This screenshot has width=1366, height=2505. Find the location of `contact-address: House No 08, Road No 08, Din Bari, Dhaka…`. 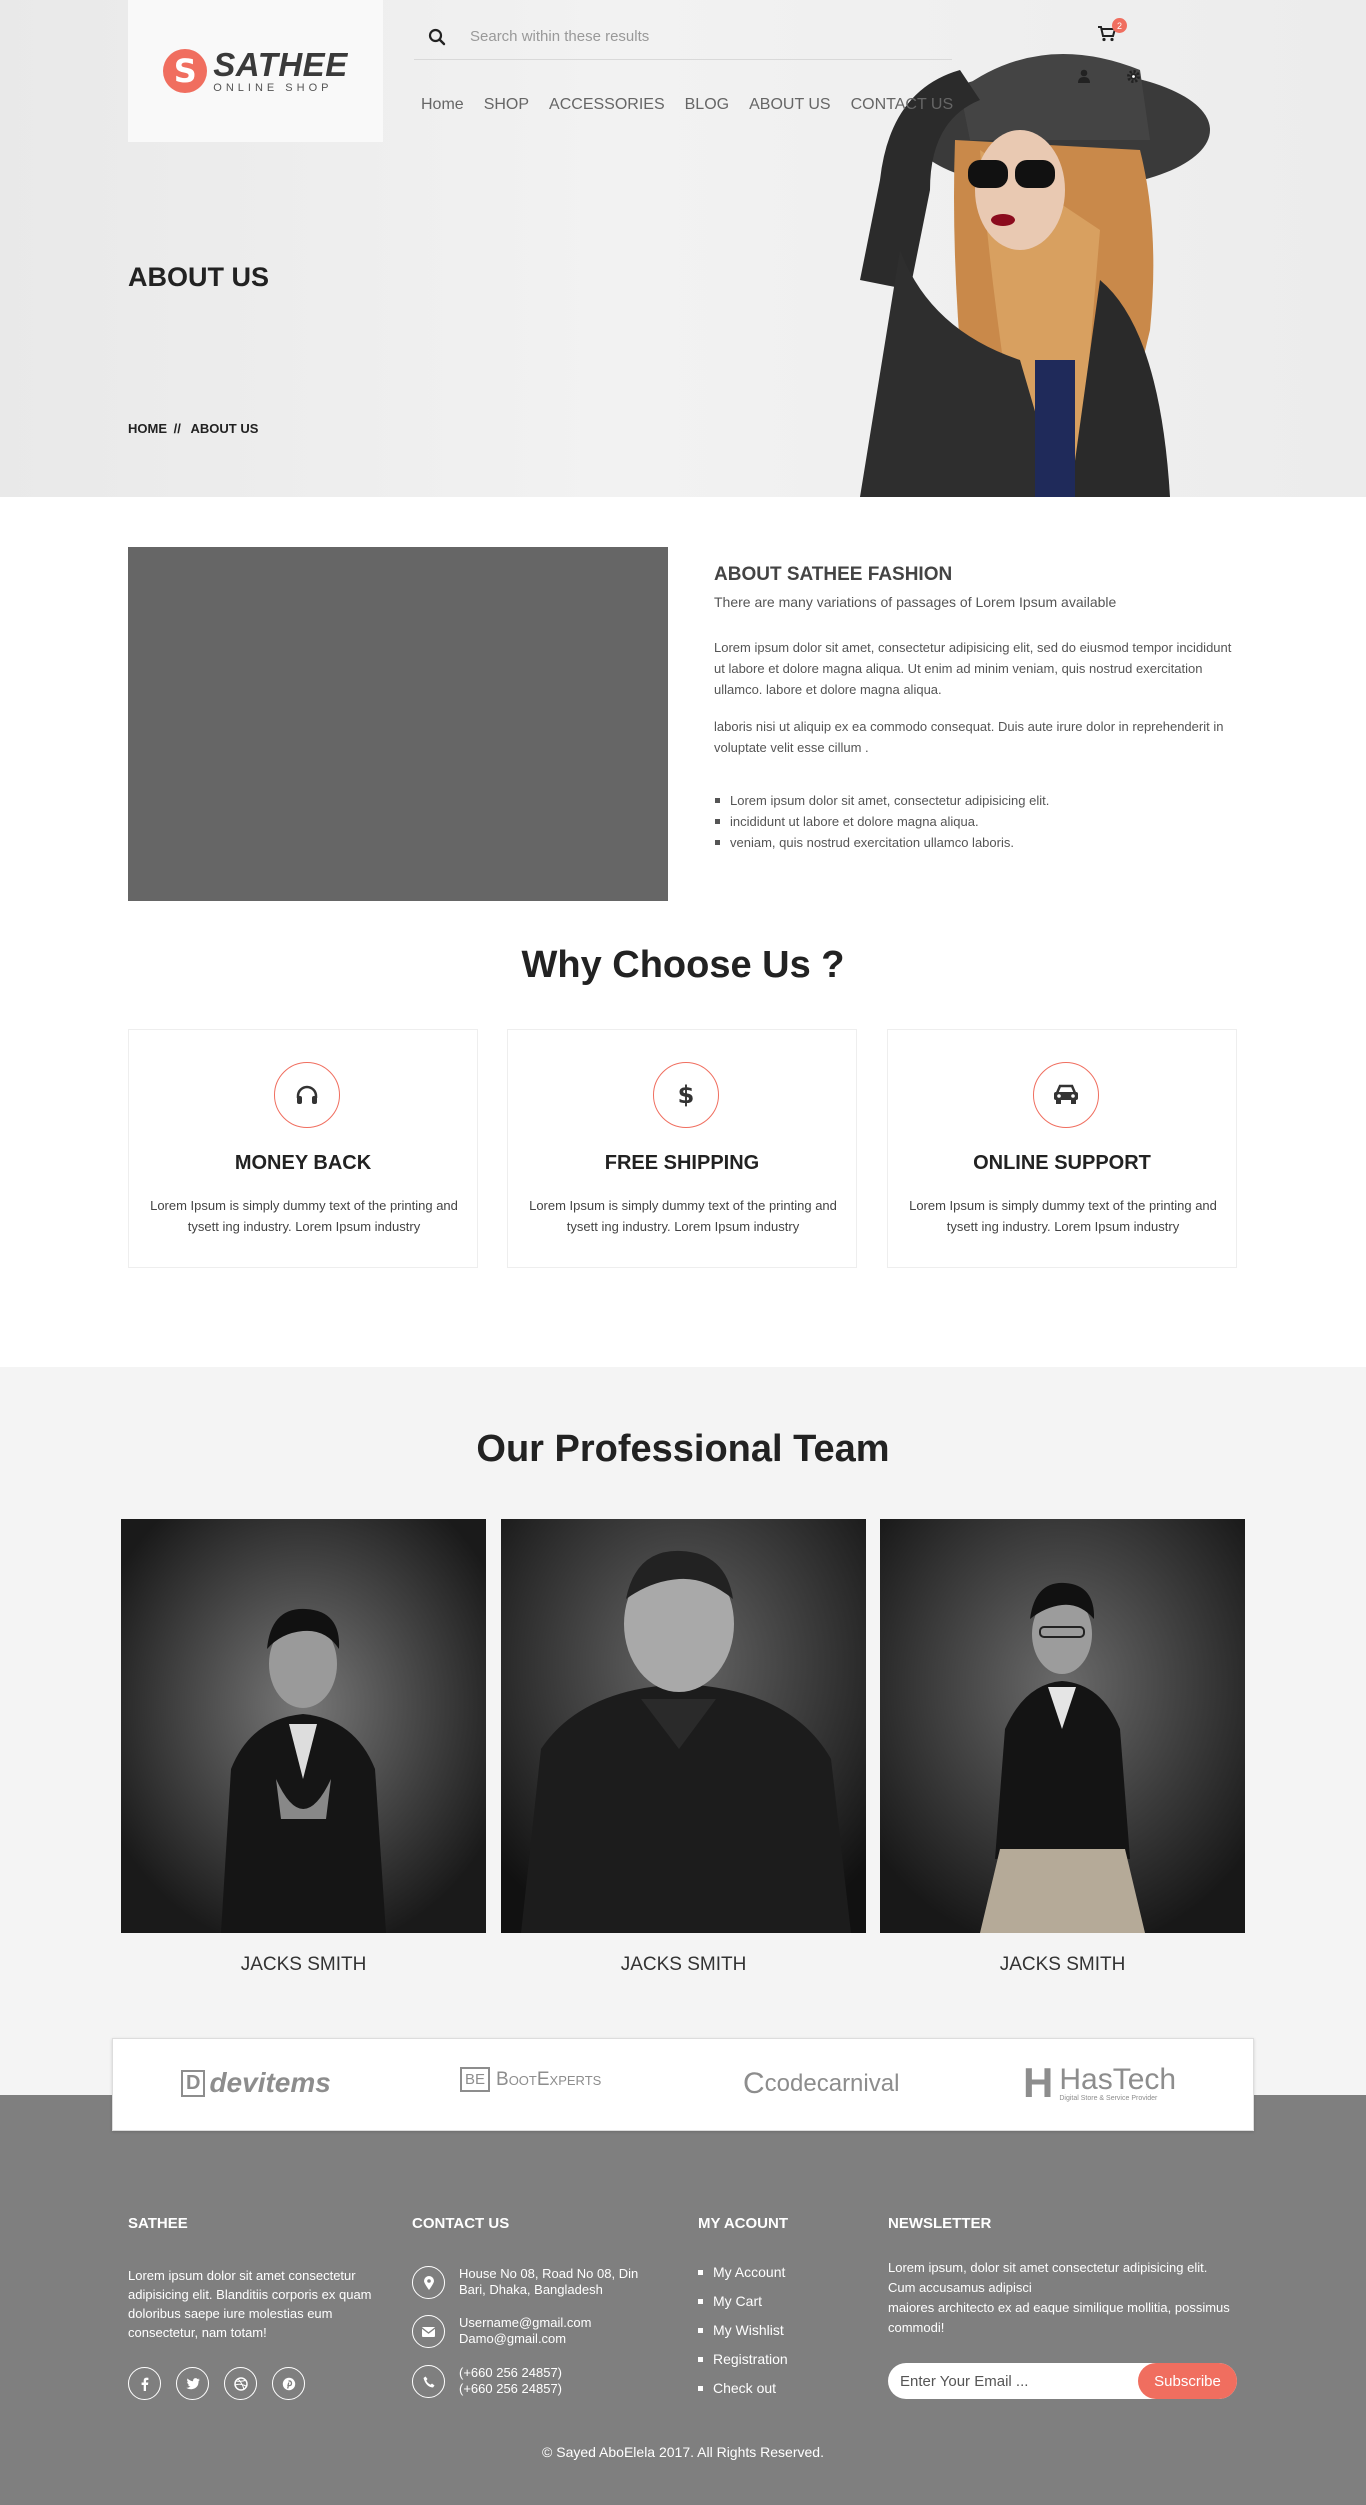

contact-address: House No 08, Road No 08, Din Bari, Dhaka… is located at coordinates (525, 2282).